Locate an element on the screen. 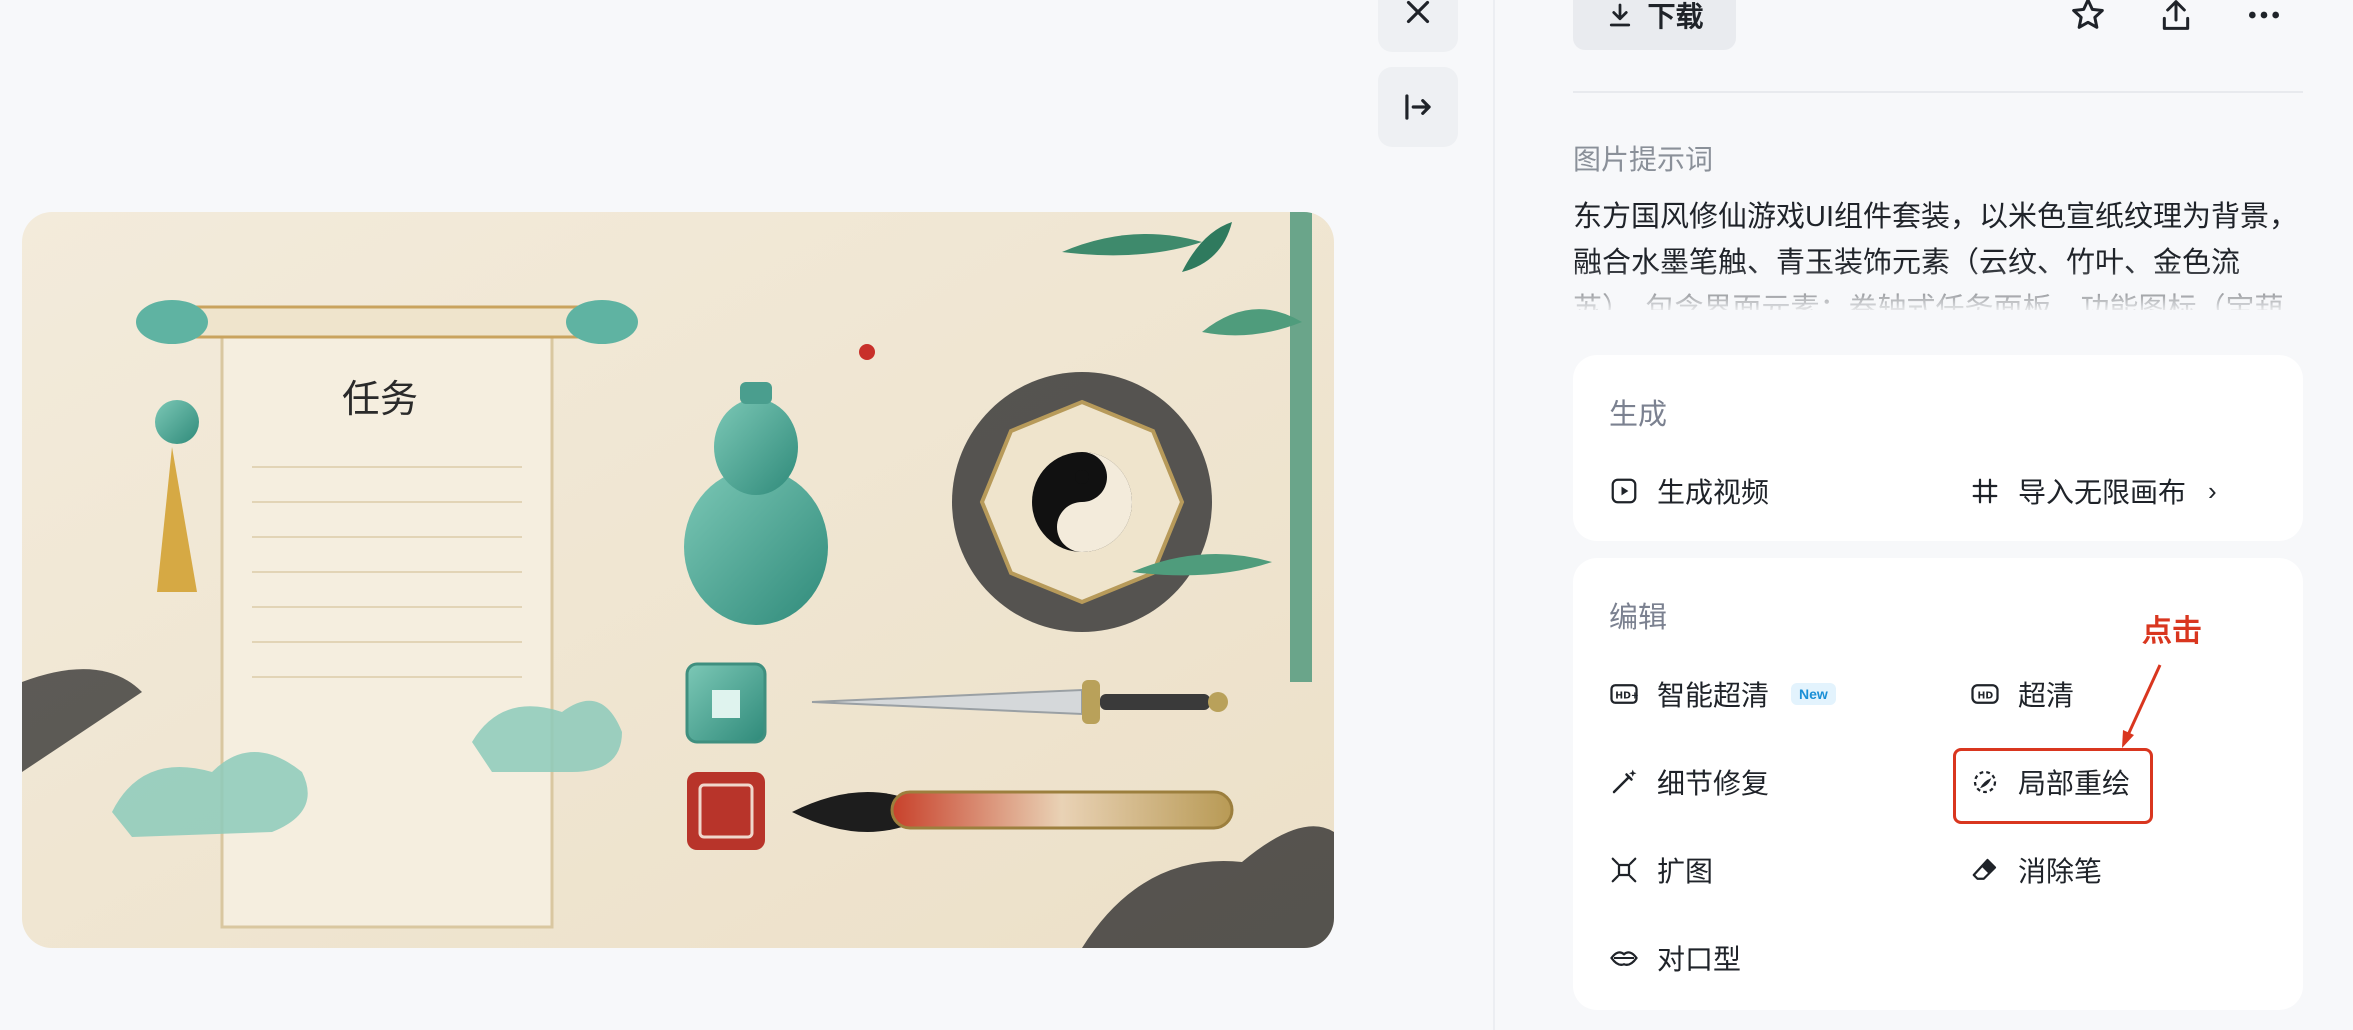 This screenshot has width=2353, height=1030. smart-hd-button: HD+ 智能超清 New is located at coordinates (1722, 694).